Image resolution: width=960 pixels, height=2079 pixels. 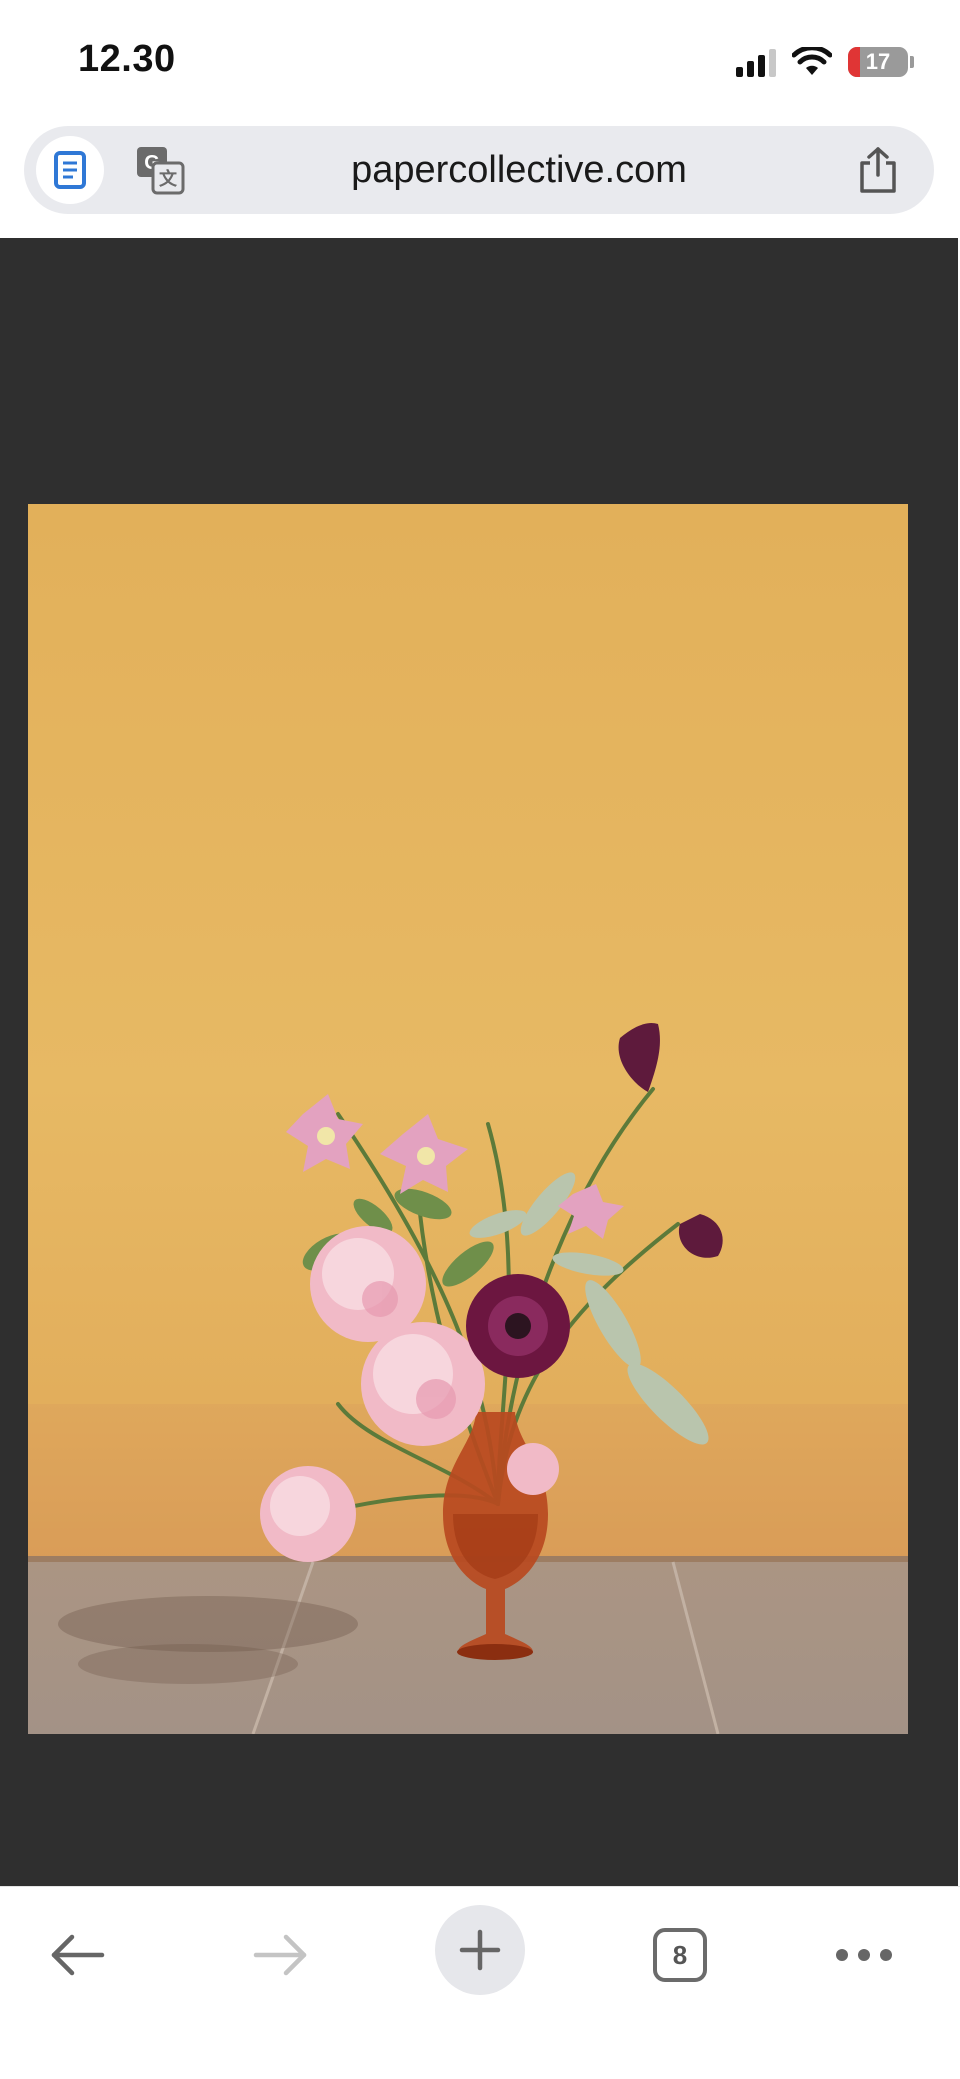 I want to click on browser-toolbar: 8, so click(x=480, y=1982).